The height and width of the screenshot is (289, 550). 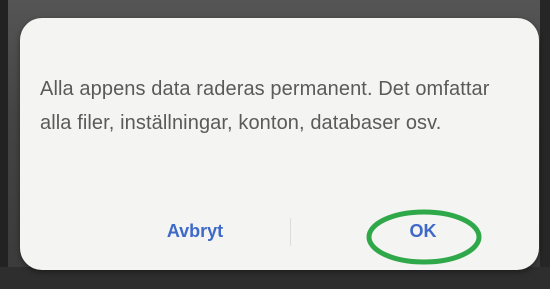 What do you see at coordinates (290, 232) in the screenshot?
I see `button-divider` at bounding box center [290, 232].